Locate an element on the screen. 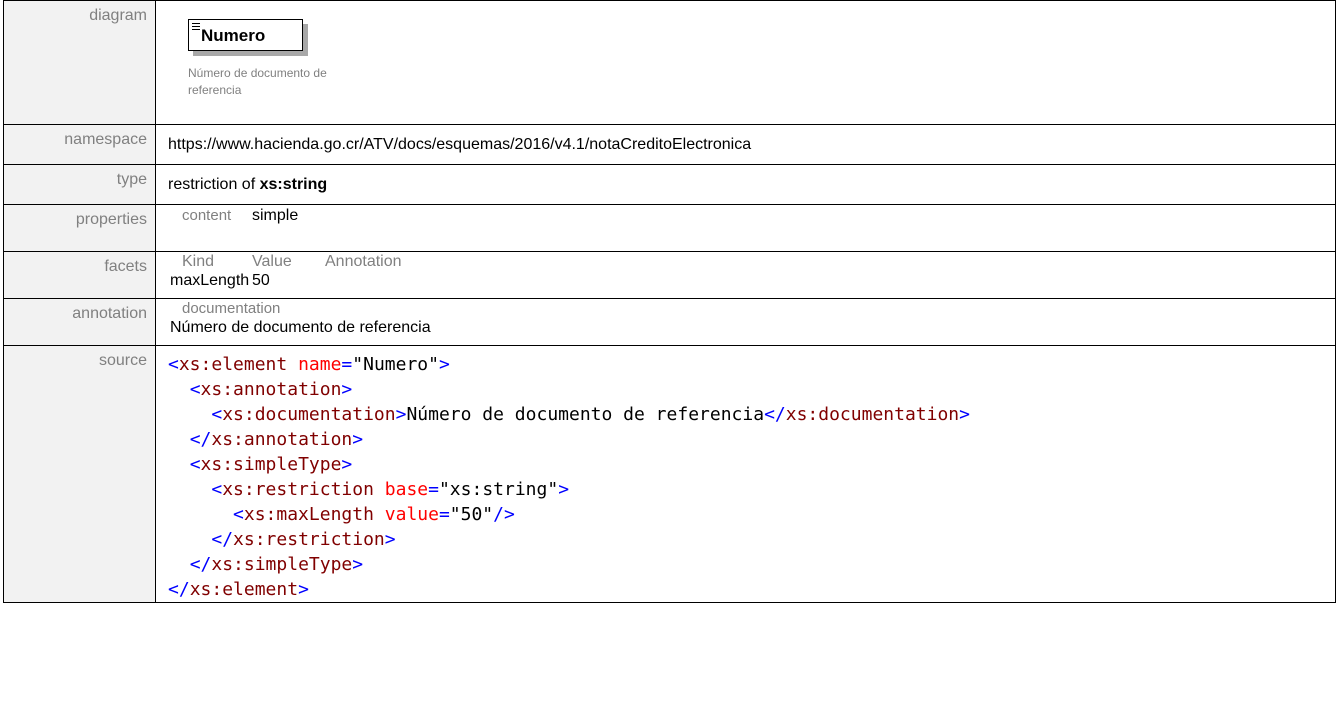  element-diagram: Numero Número de documento de referencia is located at coordinates (263, 59).